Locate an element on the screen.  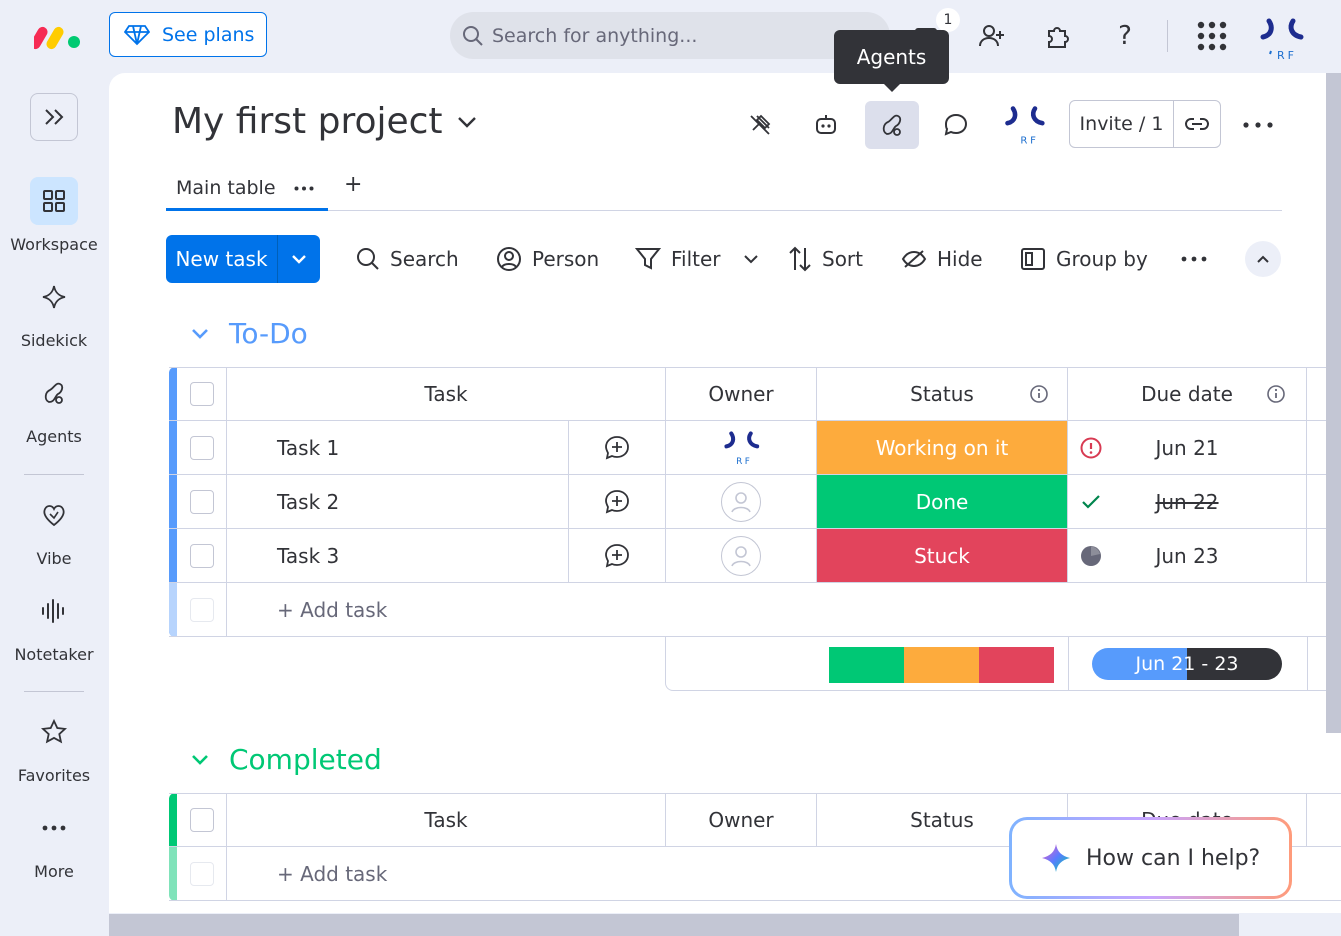
board-menu-icon is located at coordinates (1258, 125).